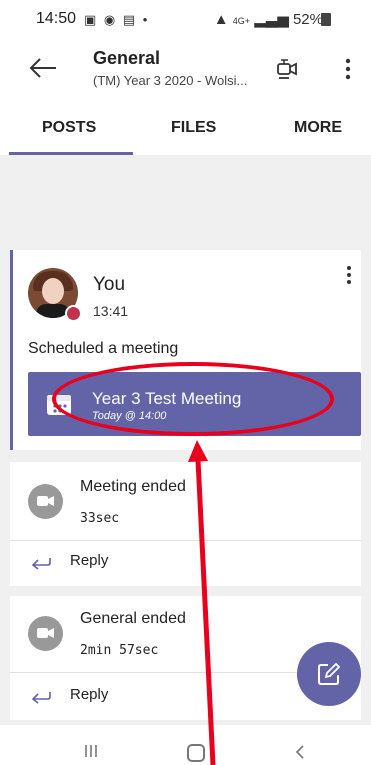  I want to click on status-time: 14:50, so click(56, 18).